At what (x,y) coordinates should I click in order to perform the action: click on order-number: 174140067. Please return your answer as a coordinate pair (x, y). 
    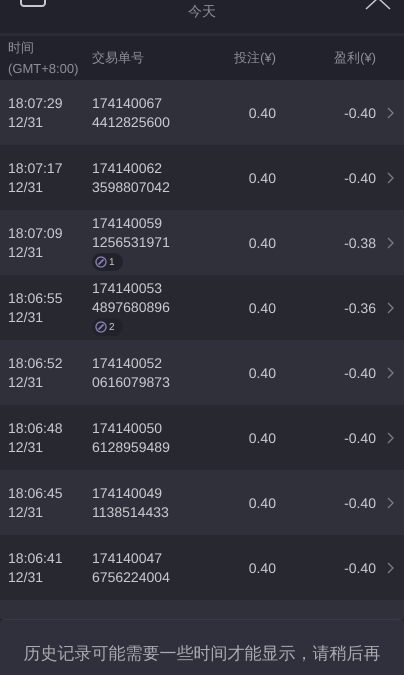
    Looking at the image, I should click on (127, 103).